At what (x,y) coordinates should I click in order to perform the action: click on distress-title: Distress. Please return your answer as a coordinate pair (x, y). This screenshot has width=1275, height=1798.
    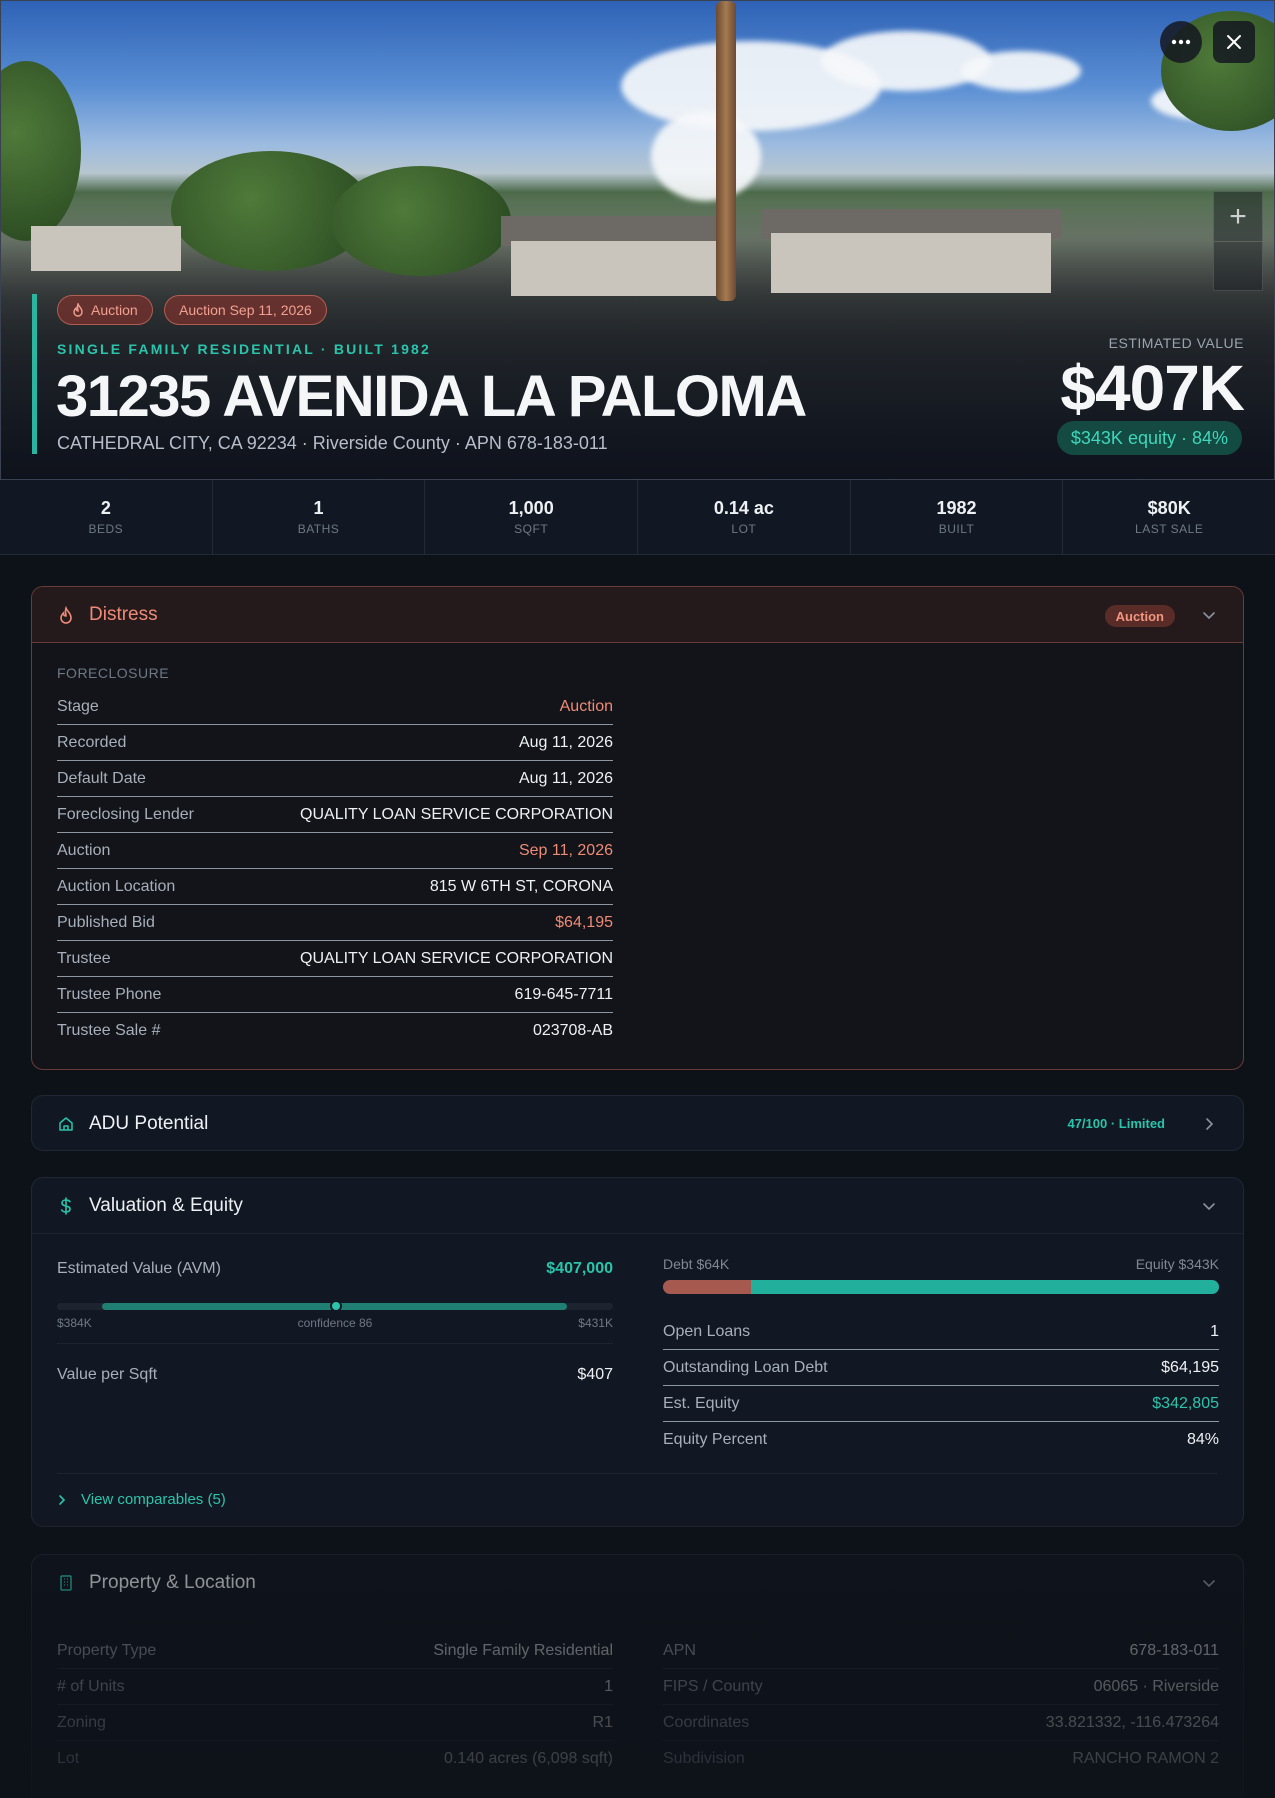
    Looking at the image, I should click on (123, 614).